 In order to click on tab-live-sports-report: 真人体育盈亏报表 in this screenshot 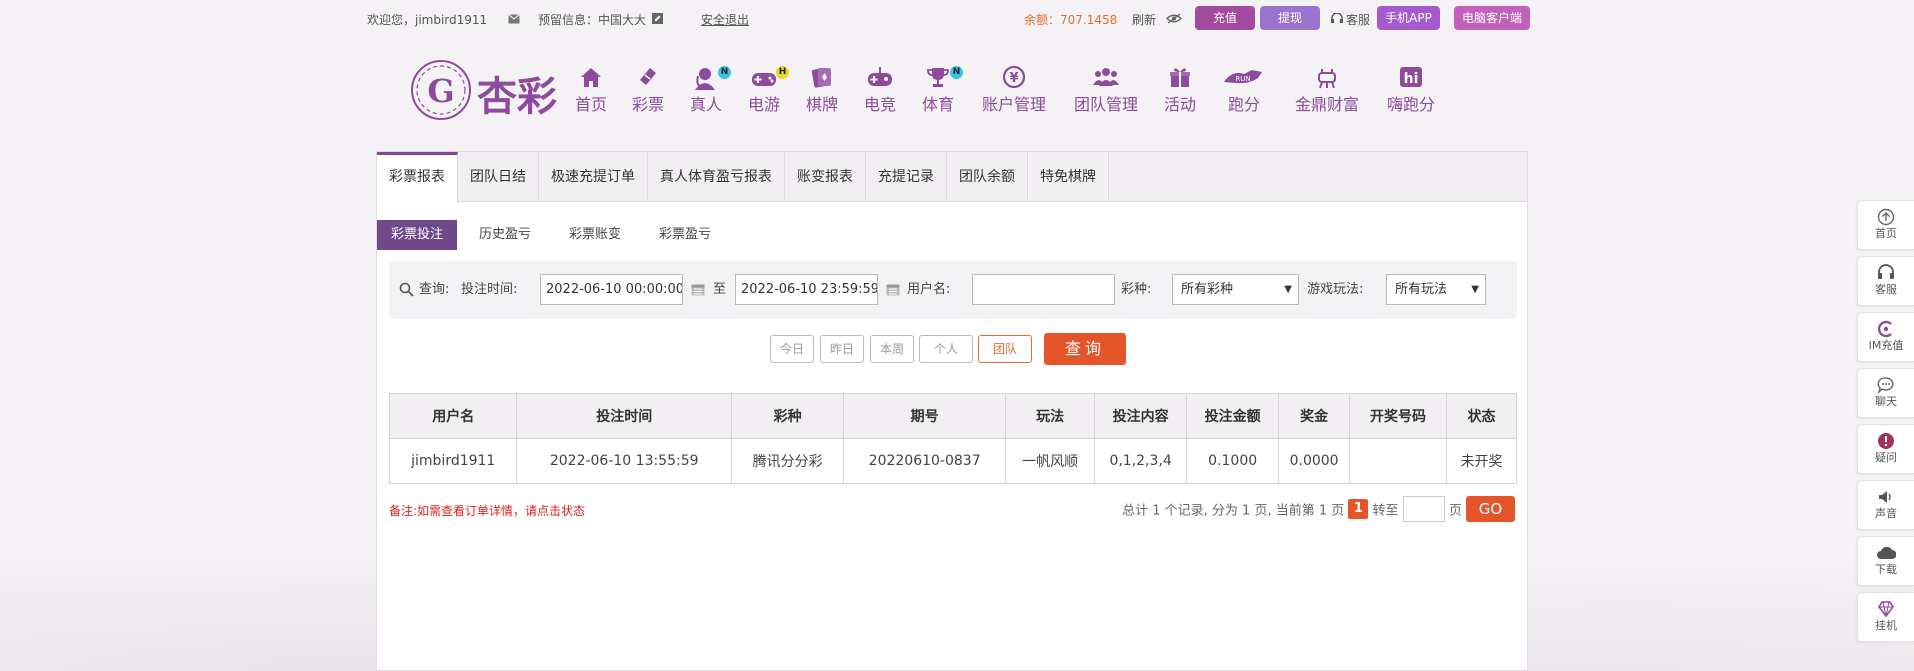, I will do `click(716, 177)`.